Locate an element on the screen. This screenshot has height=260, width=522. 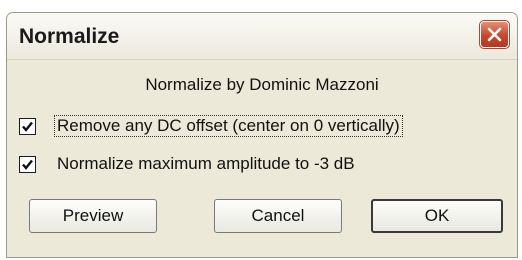
preview-button: Preview is located at coordinates (93, 216).